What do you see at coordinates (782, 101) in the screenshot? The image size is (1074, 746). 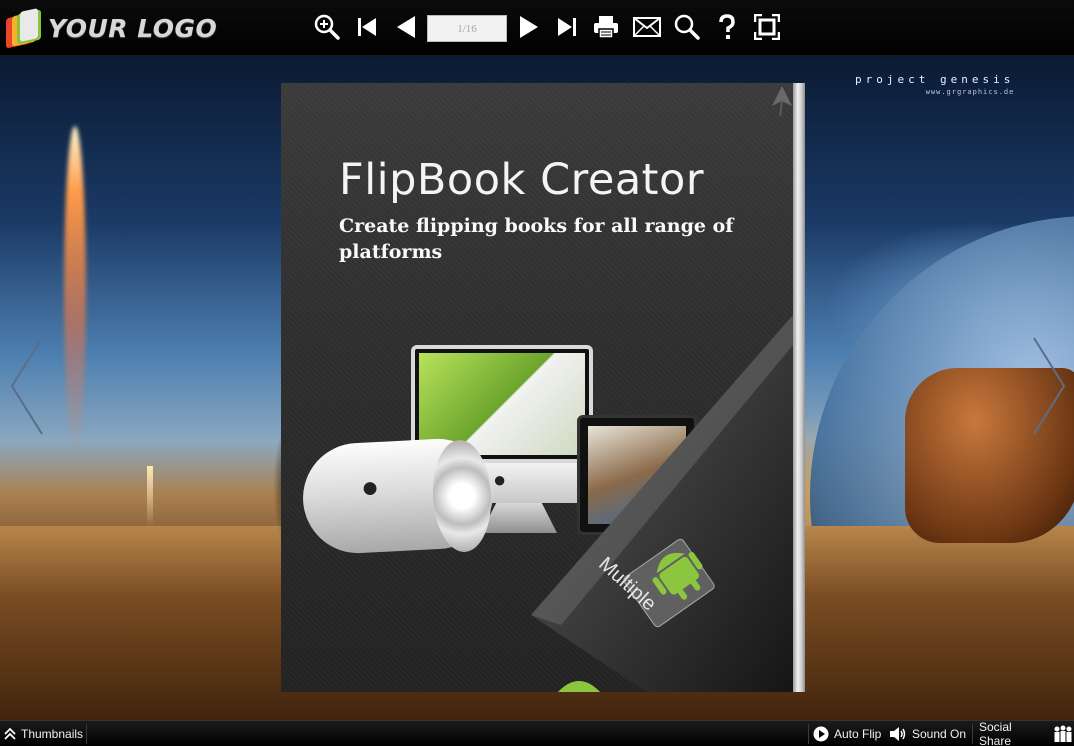 I see `page-corner-icon` at bounding box center [782, 101].